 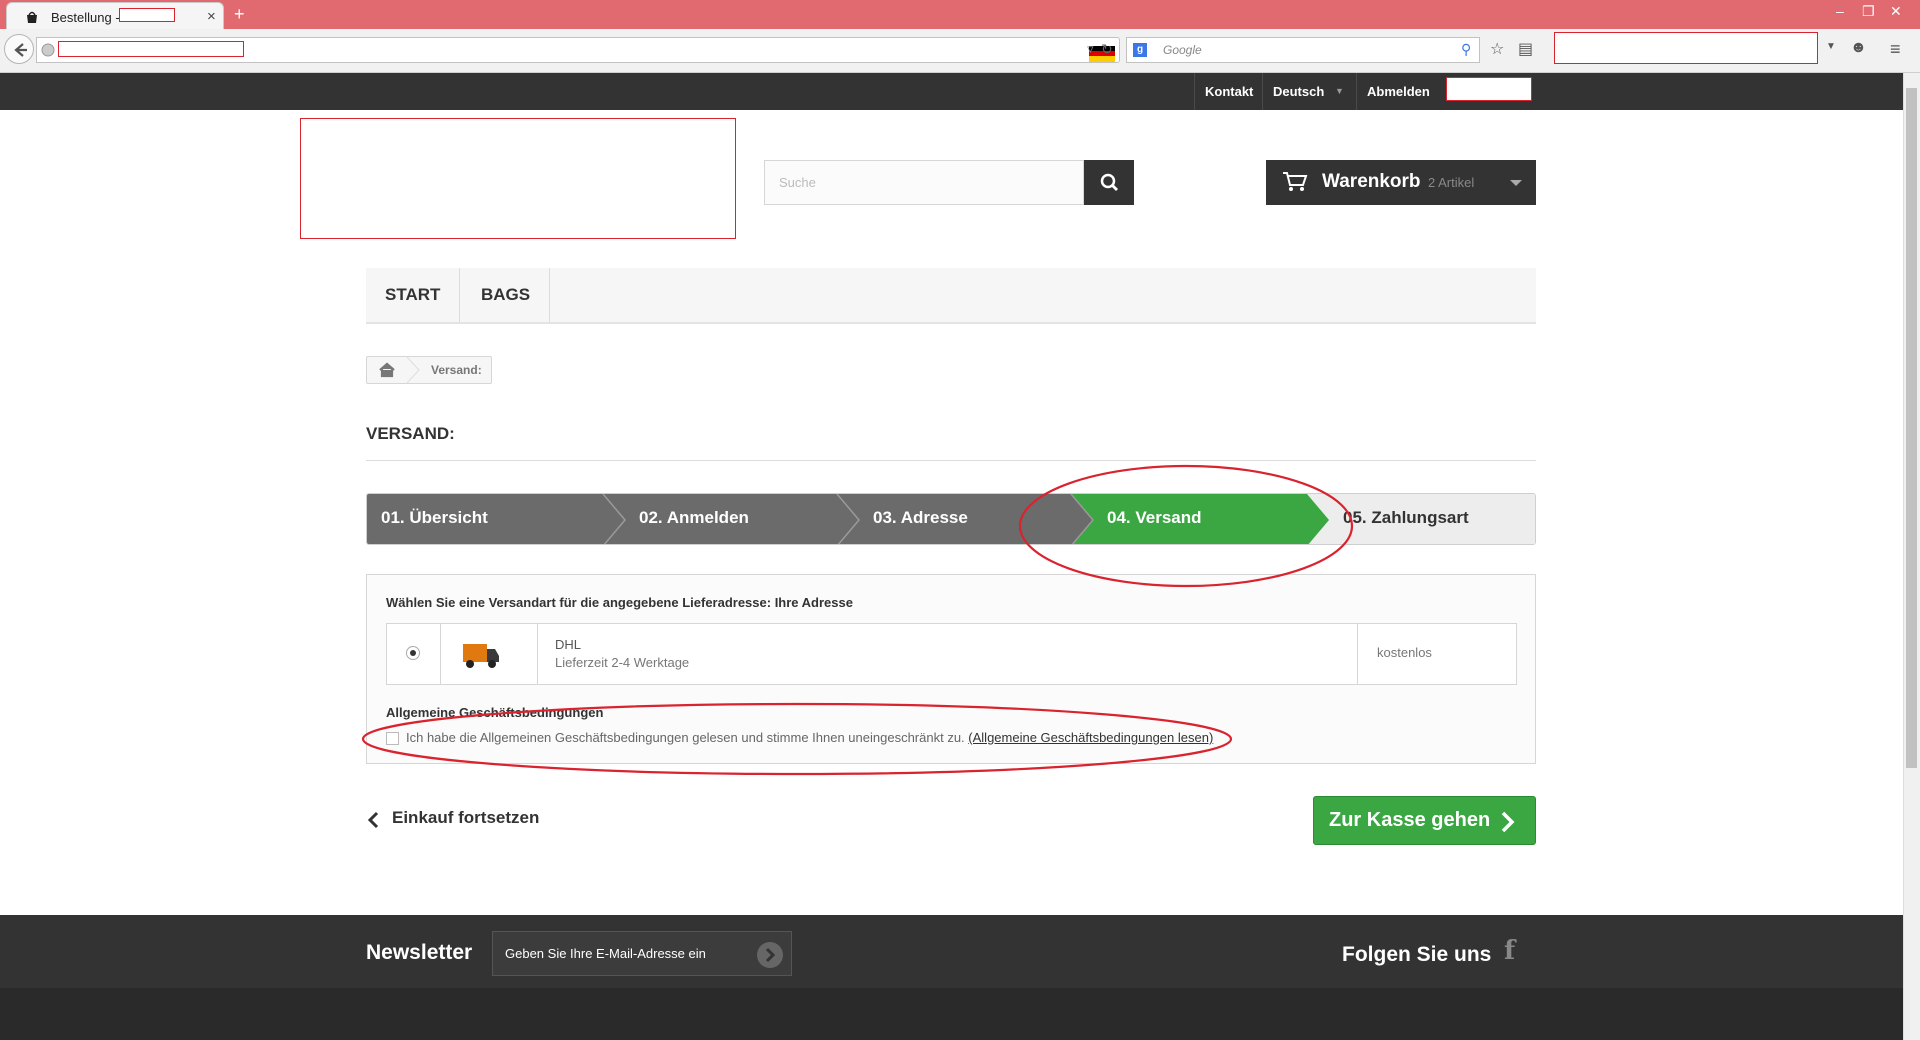 I want to click on dropdown-icon: ▼, so click(x=1831, y=46).